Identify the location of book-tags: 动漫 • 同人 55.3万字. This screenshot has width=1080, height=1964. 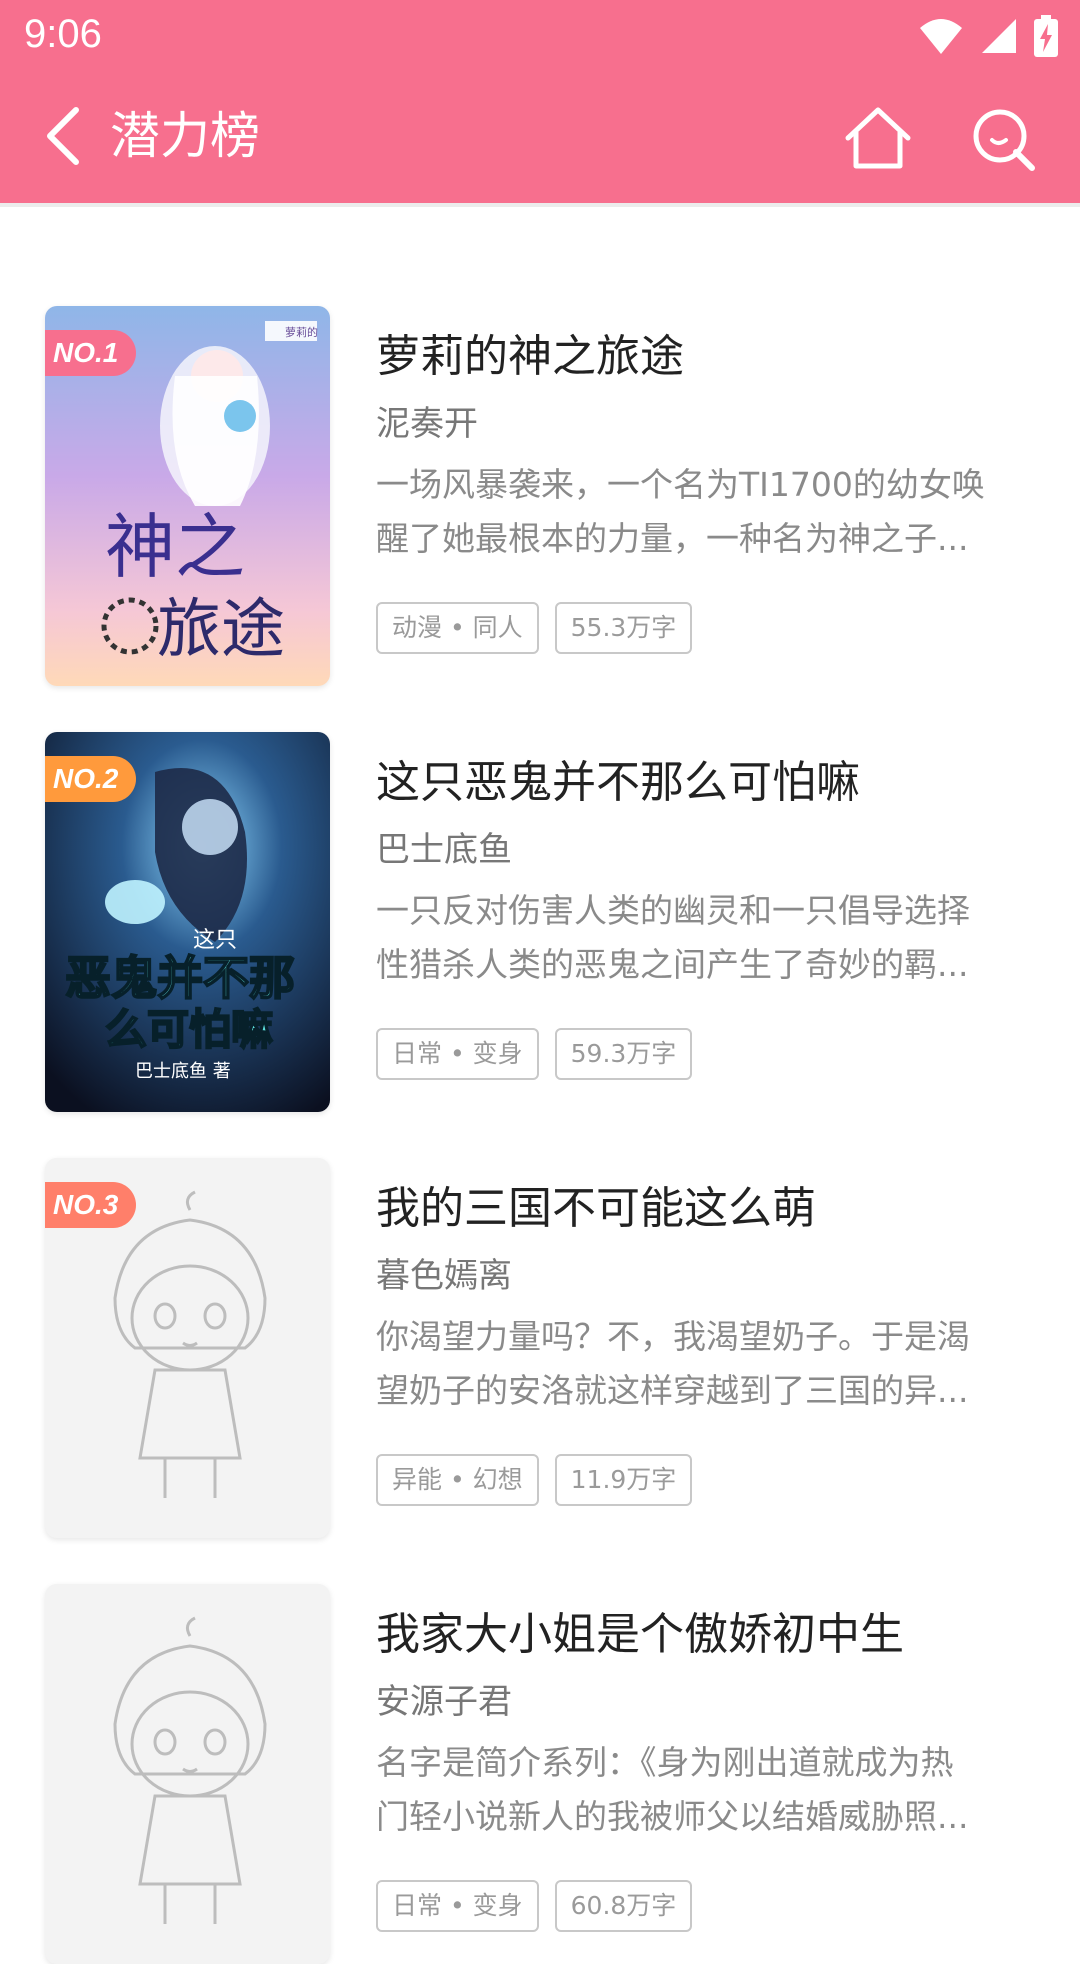
(534, 628).